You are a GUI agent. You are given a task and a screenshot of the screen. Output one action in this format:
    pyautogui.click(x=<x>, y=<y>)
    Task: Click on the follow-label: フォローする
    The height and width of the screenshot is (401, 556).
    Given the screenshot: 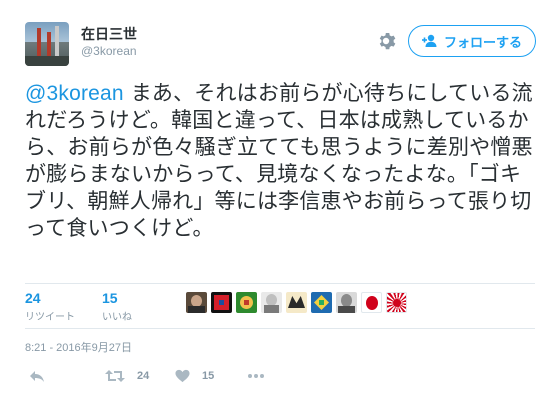 What is the action you would take?
    pyautogui.click(x=482, y=43)
    